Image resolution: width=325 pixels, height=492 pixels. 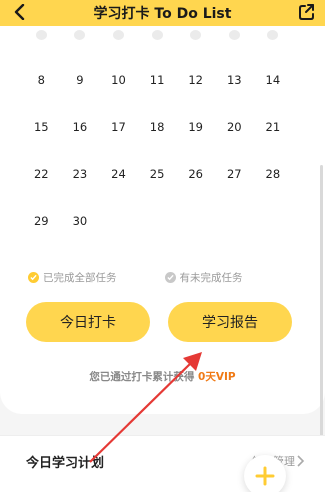 What do you see at coordinates (234, 157) in the screenshot?
I see `calendar-day: 27` at bounding box center [234, 157].